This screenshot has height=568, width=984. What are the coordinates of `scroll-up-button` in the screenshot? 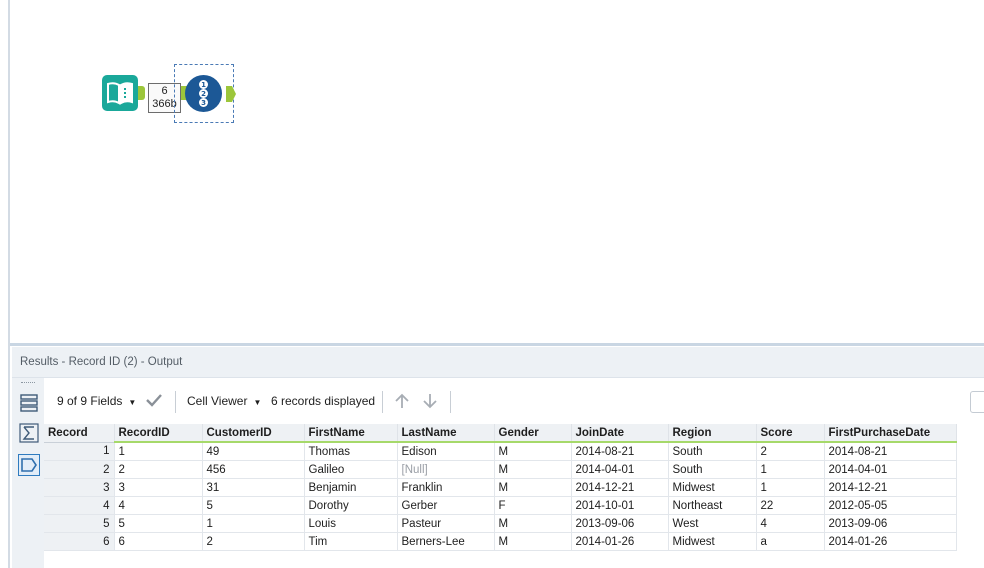 It's located at (402, 402).